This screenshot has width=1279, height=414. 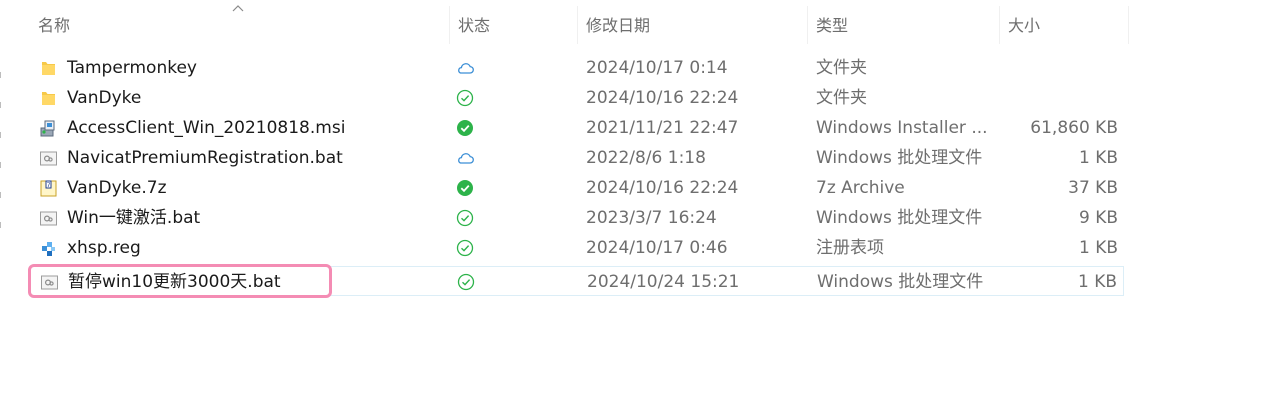 I want to click on file-name: xhsp.reg, so click(x=104, y=248).